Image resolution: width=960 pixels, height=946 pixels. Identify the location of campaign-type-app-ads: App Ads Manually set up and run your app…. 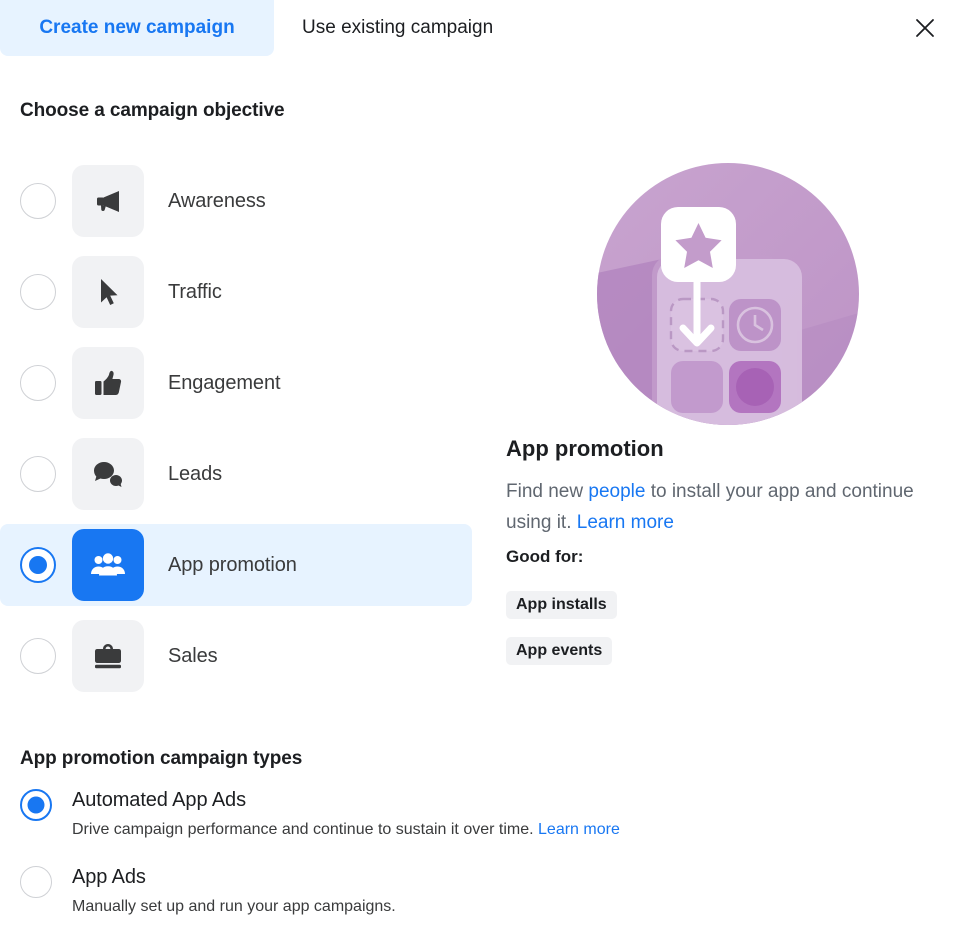
(400, 890).